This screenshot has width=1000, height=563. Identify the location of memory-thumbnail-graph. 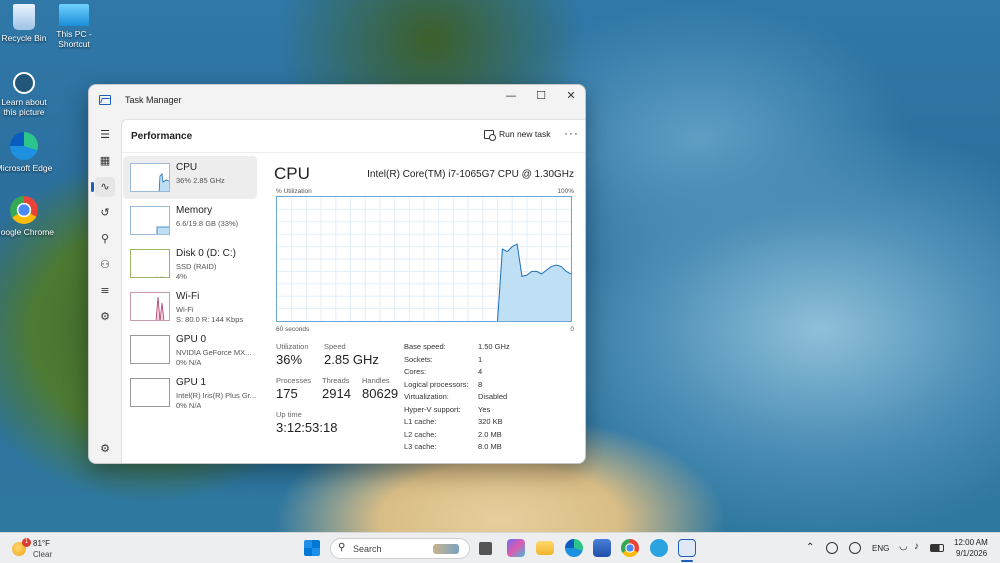
(150, 220).